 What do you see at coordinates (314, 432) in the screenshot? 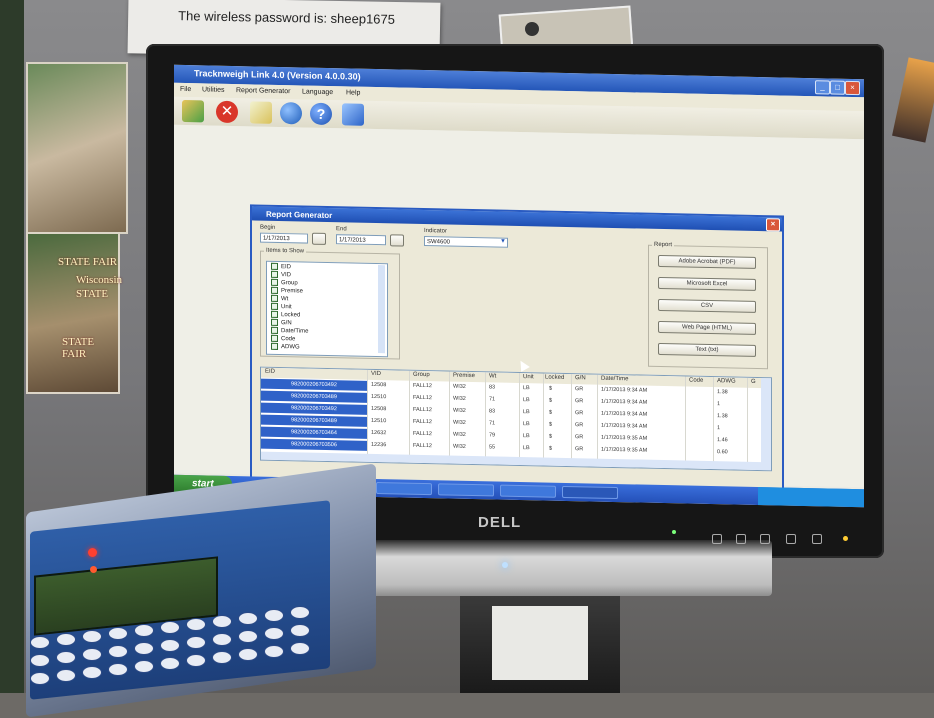
I see `eid-cell: 982000206703464` at bounding box center [314, 432].